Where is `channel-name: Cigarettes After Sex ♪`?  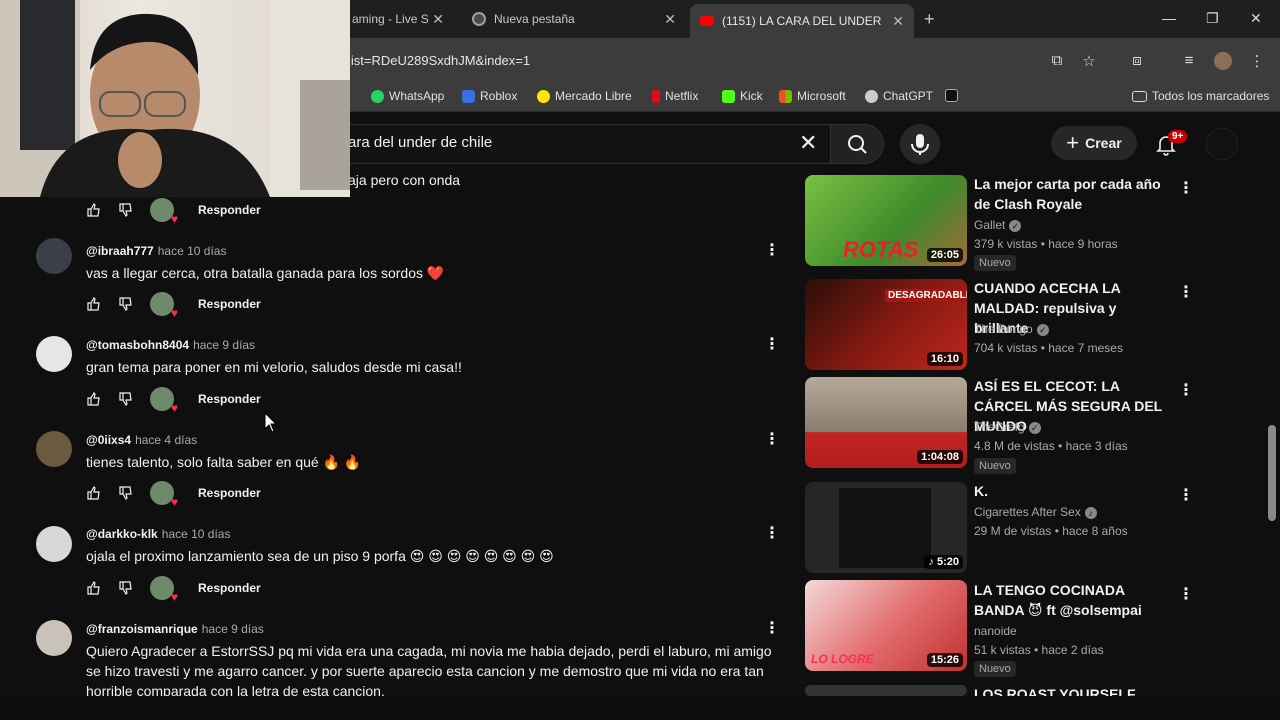
channel-name: Cigarettes After Sex ♪ is located at coordinates (1035, 512).